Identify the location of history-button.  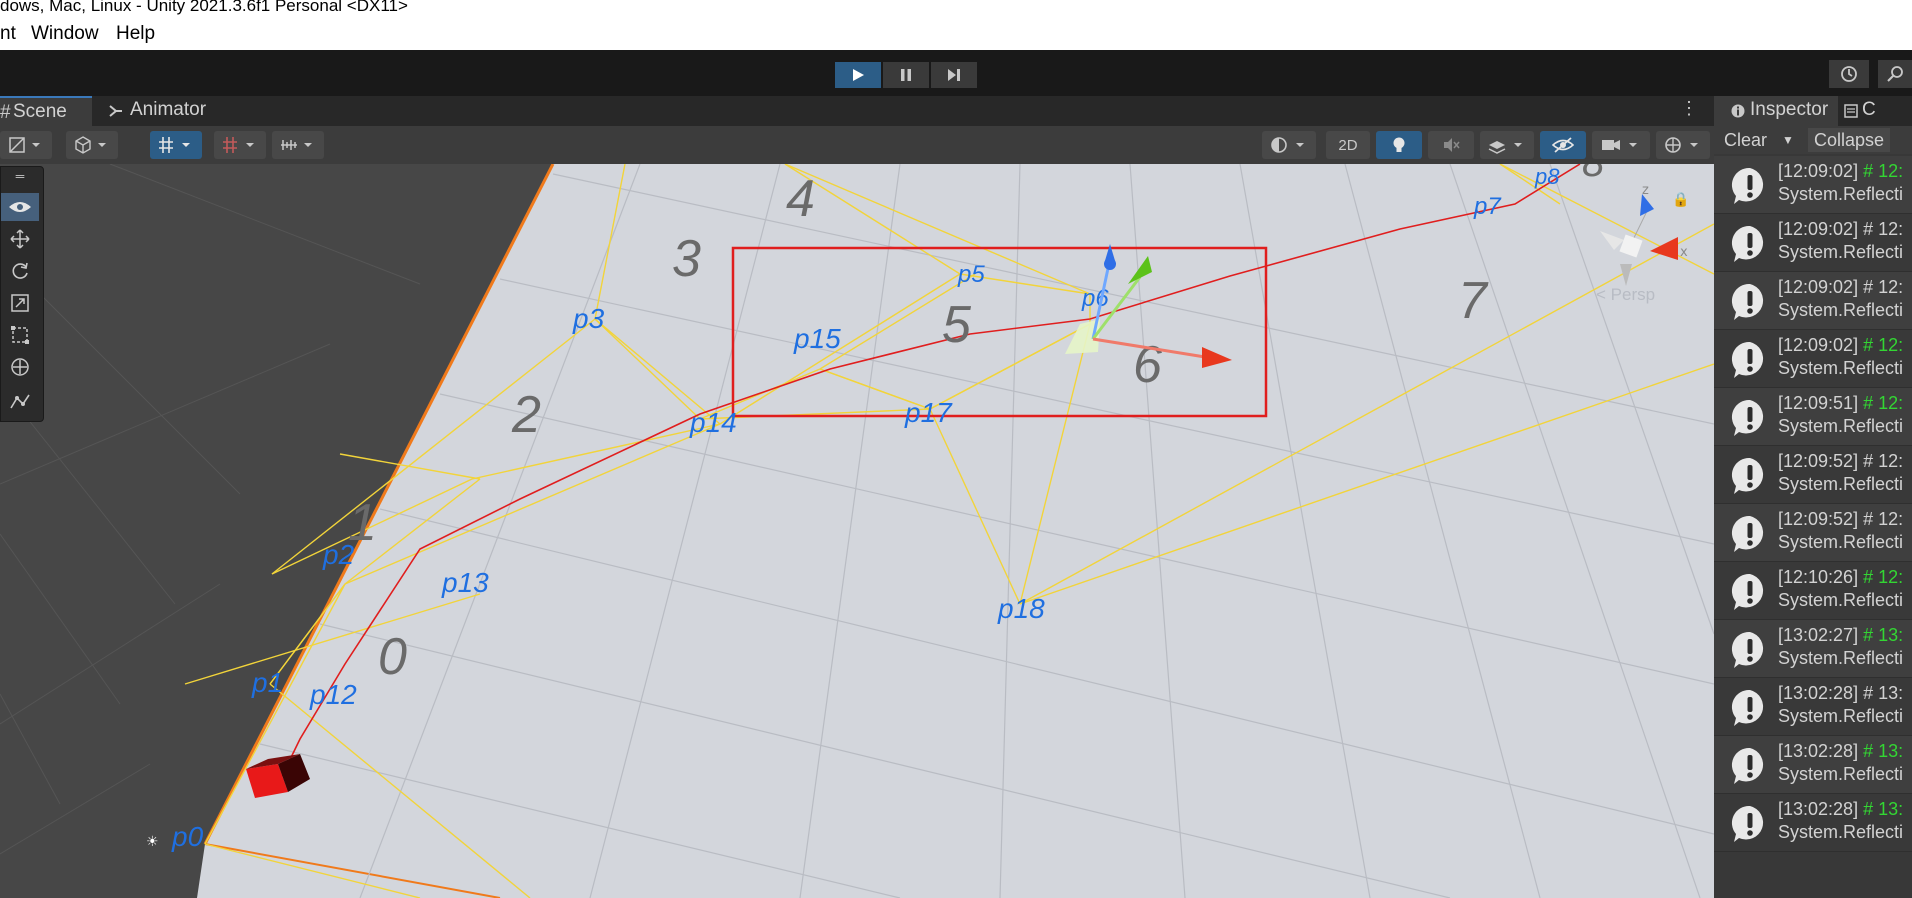
(1849, 74).